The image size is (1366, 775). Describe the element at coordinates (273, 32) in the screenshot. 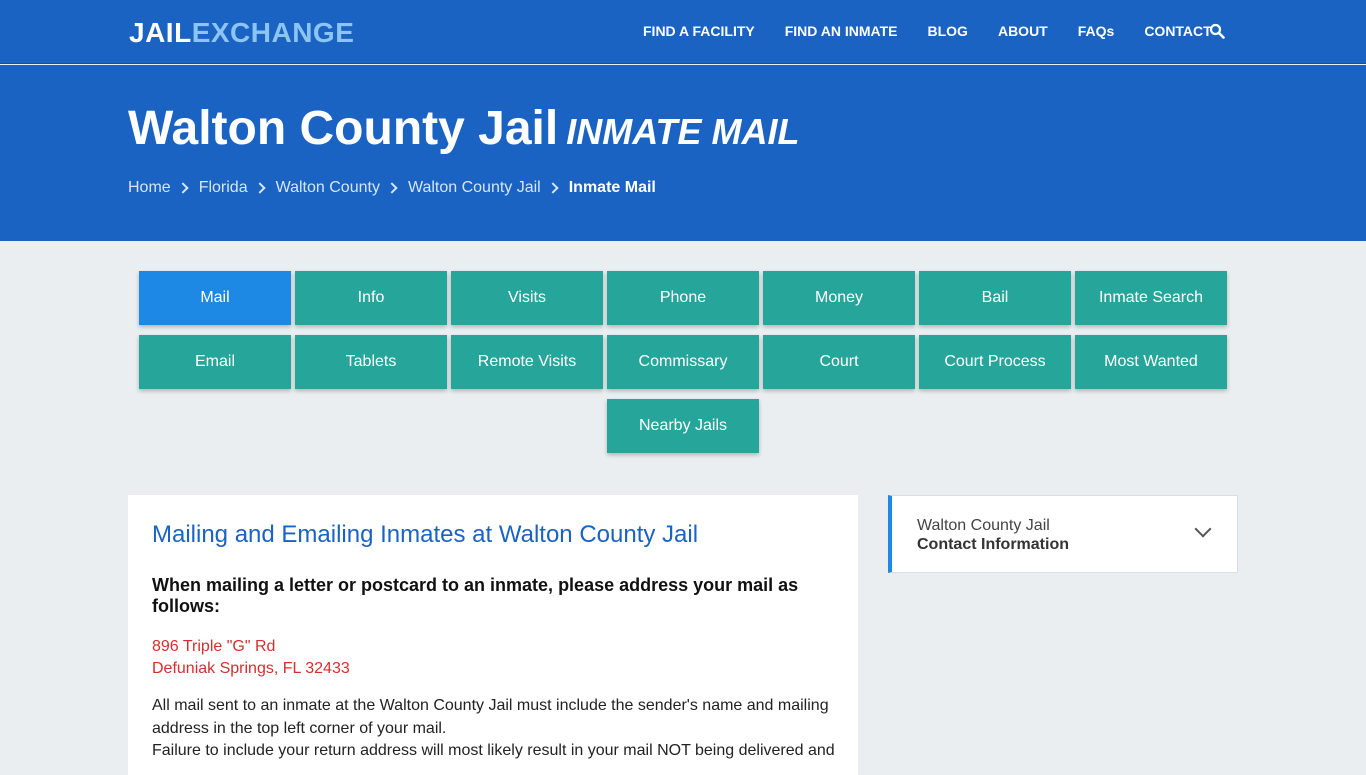

I see `logo-part-exchange: EXCHANGE` at that location.